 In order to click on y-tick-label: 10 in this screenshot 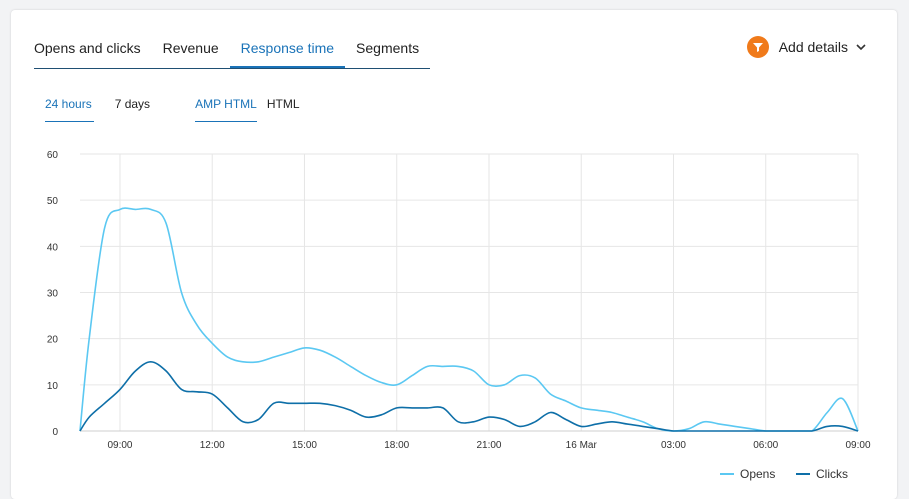, I will do `click(53, 386)`.